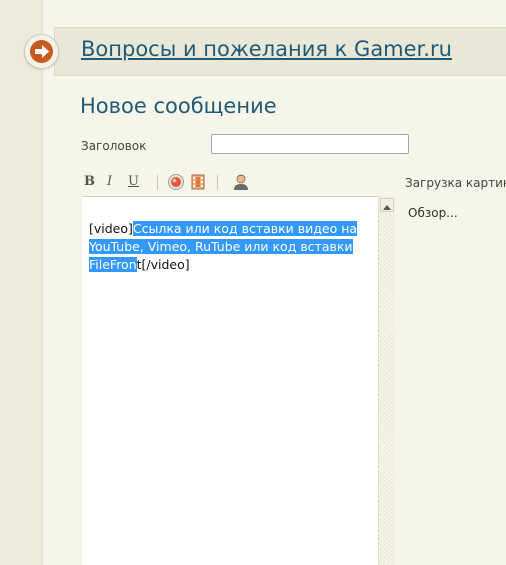 This screenshot has width=506, height=565. I want to click on scroll-up-button, so click(387, 205).